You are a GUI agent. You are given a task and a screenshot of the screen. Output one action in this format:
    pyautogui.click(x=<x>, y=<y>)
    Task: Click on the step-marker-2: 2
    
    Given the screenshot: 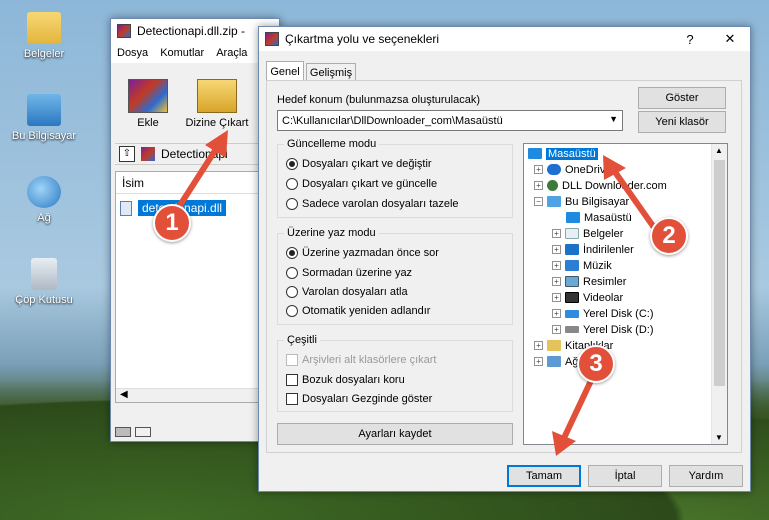 What is the action you would take?
    pyautogui.click(x=669, y=236)
    